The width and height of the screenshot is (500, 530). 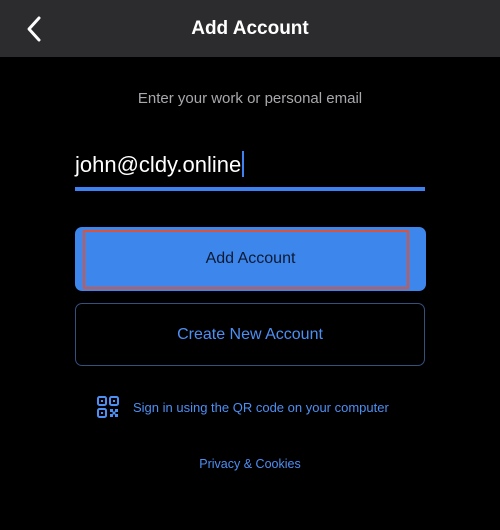 I want to click on privacy-cookies-row: Privacy & Cookies, so click(x=250, y=464).